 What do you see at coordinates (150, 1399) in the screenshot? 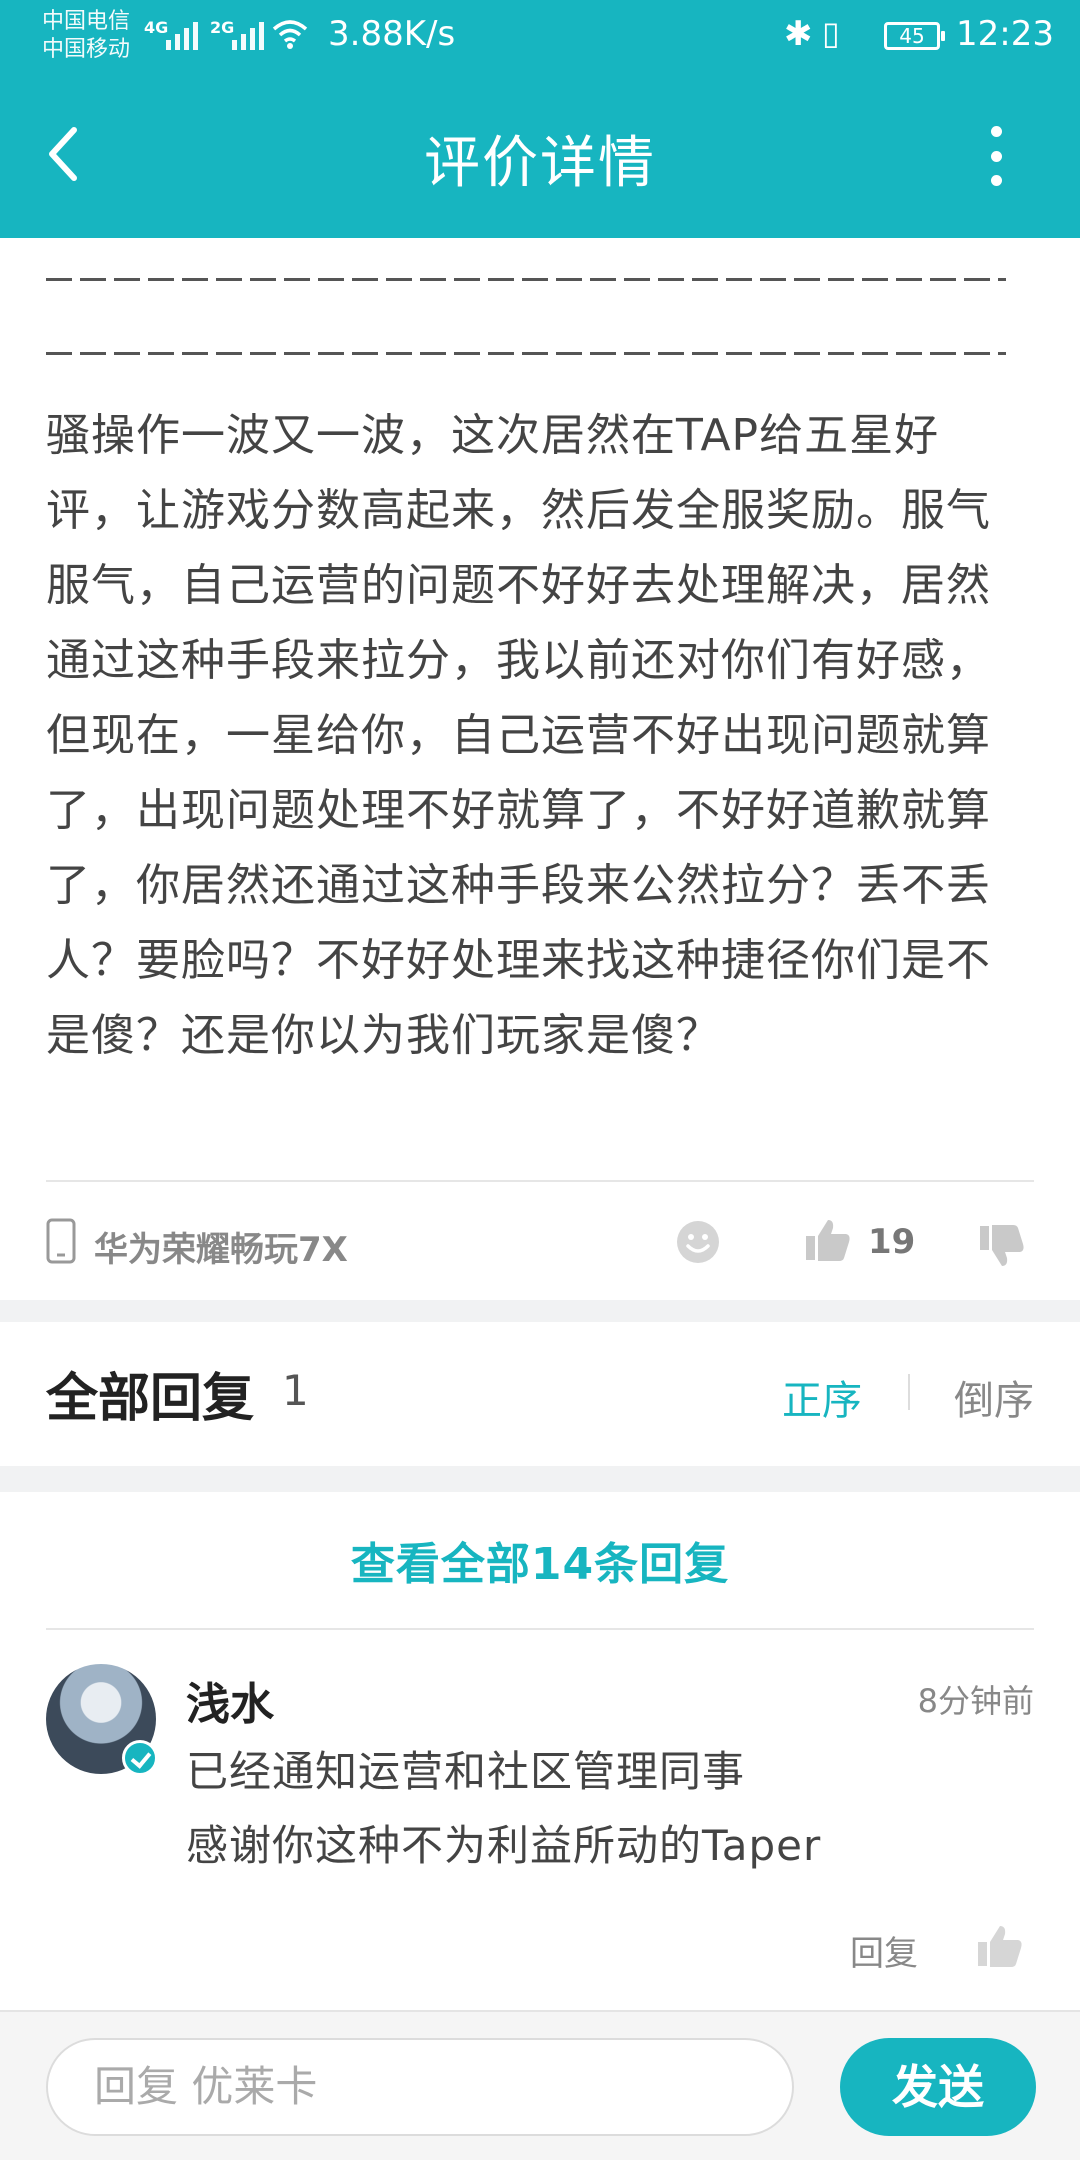
I see `replies-title: 全部回复` at bounding box center [150, 1399].